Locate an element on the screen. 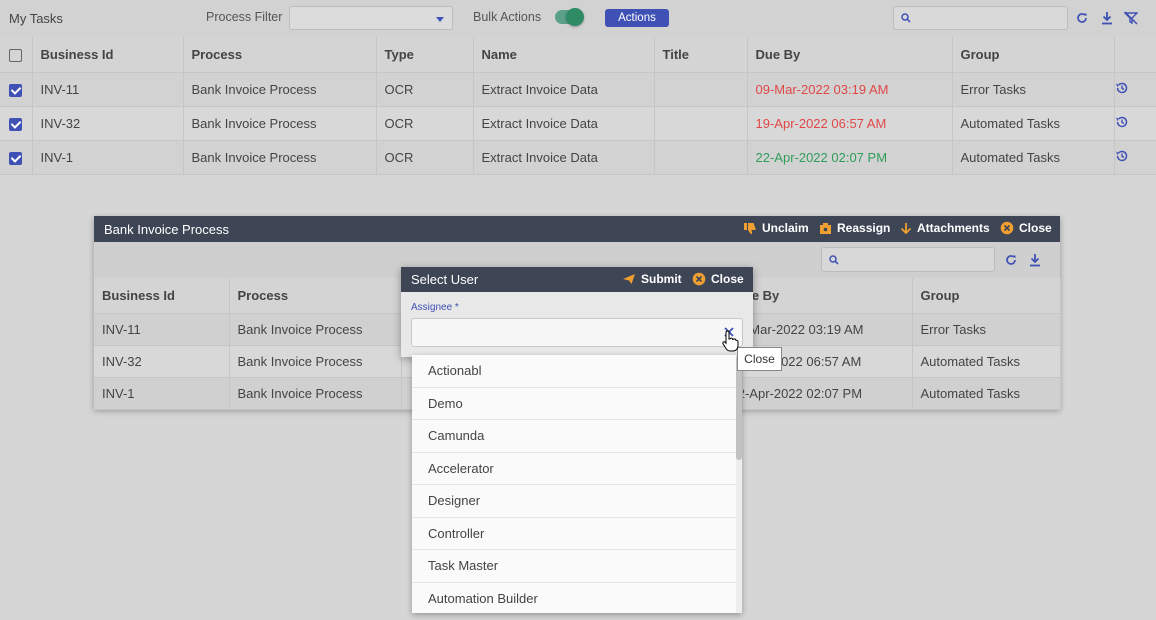  unclaim-button: Unclaim is located at coordinates (776, 228).